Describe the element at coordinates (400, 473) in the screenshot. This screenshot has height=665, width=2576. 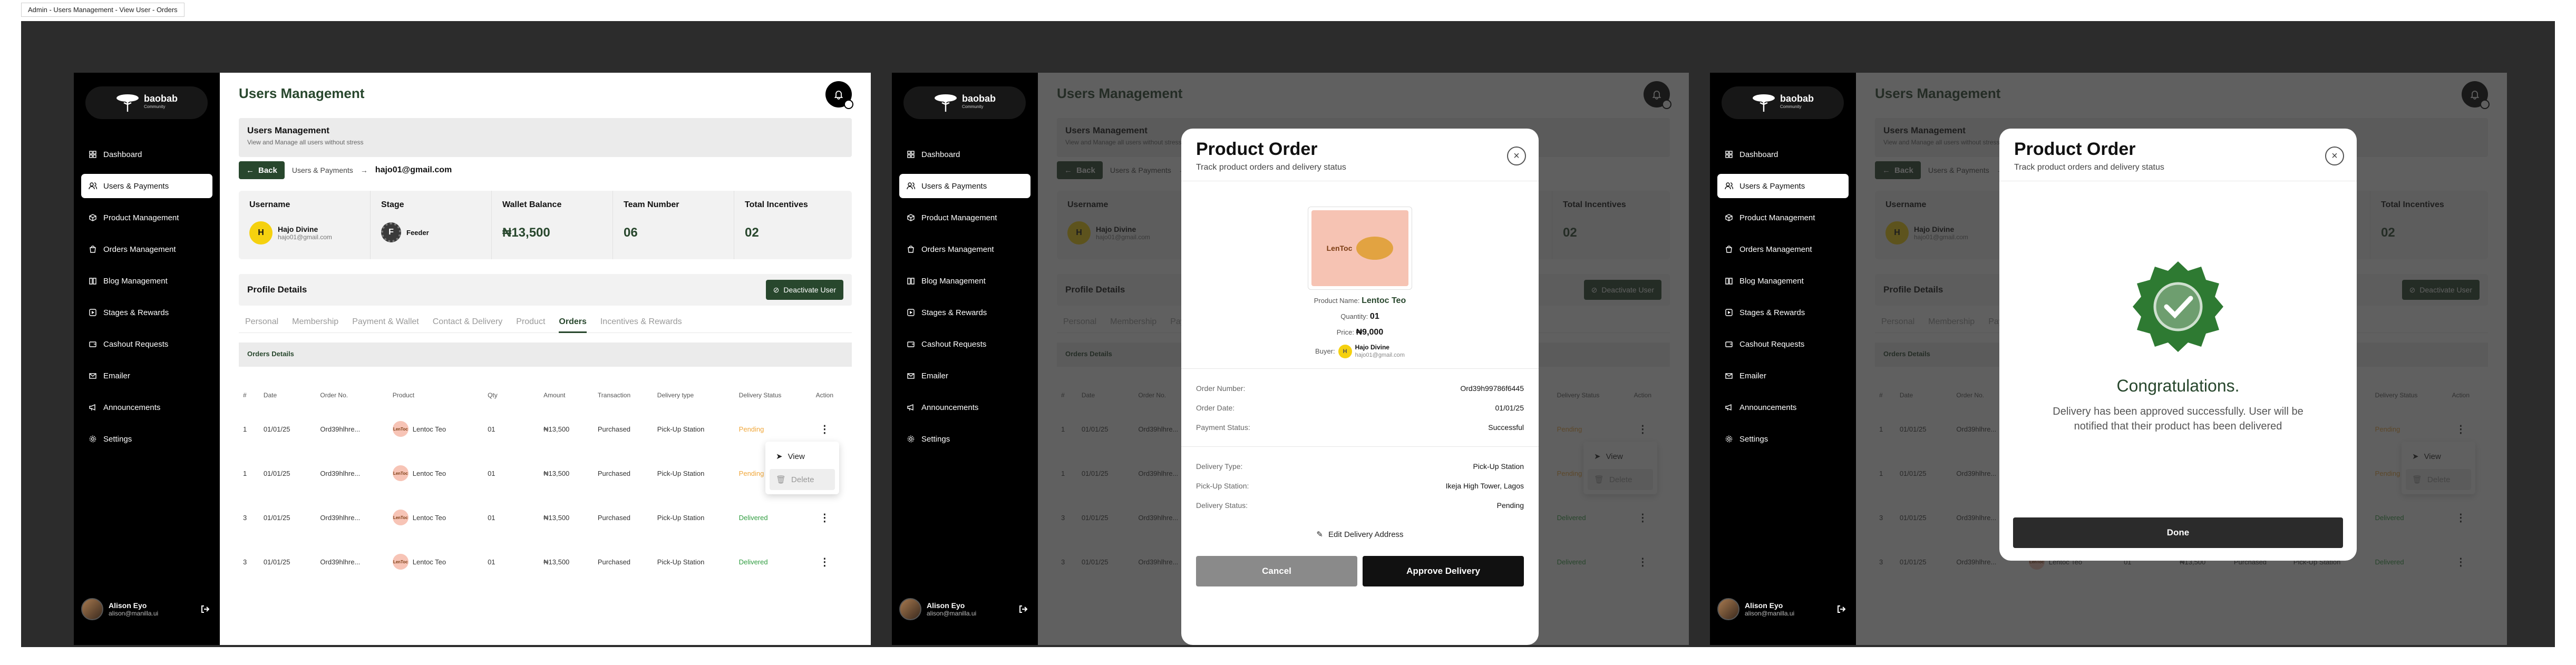
I see `product-thumbnail: LenToc` at that location.